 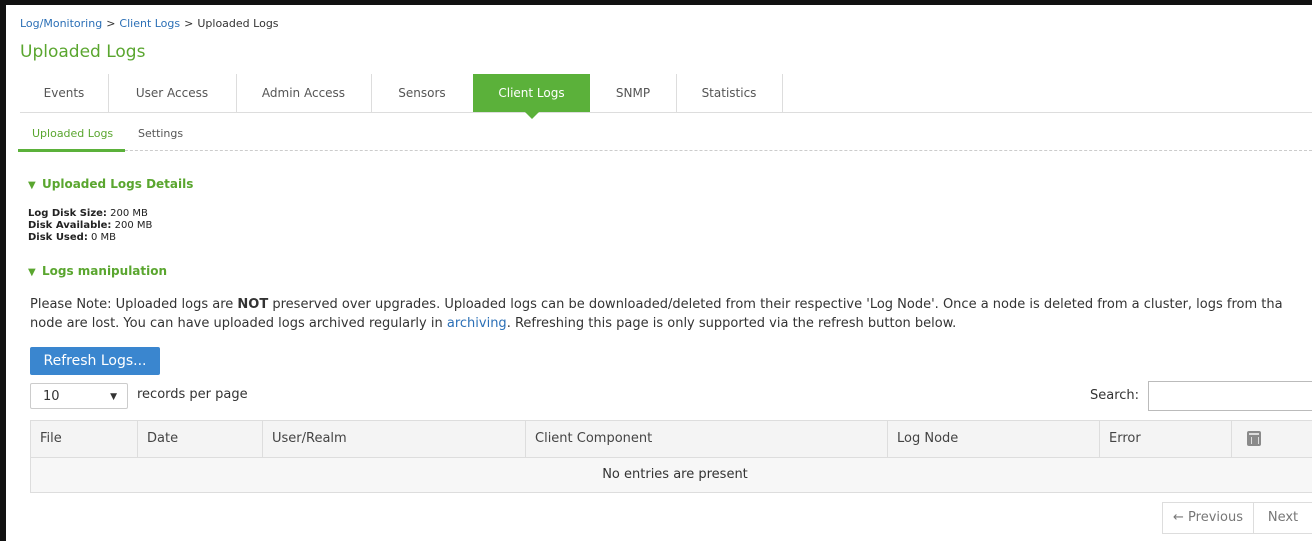 What do you see at coordinates (238, 23) in the screenshot?
I see `breadcrumb-current: Uploaded Logs` at bounding box center [238, 23].